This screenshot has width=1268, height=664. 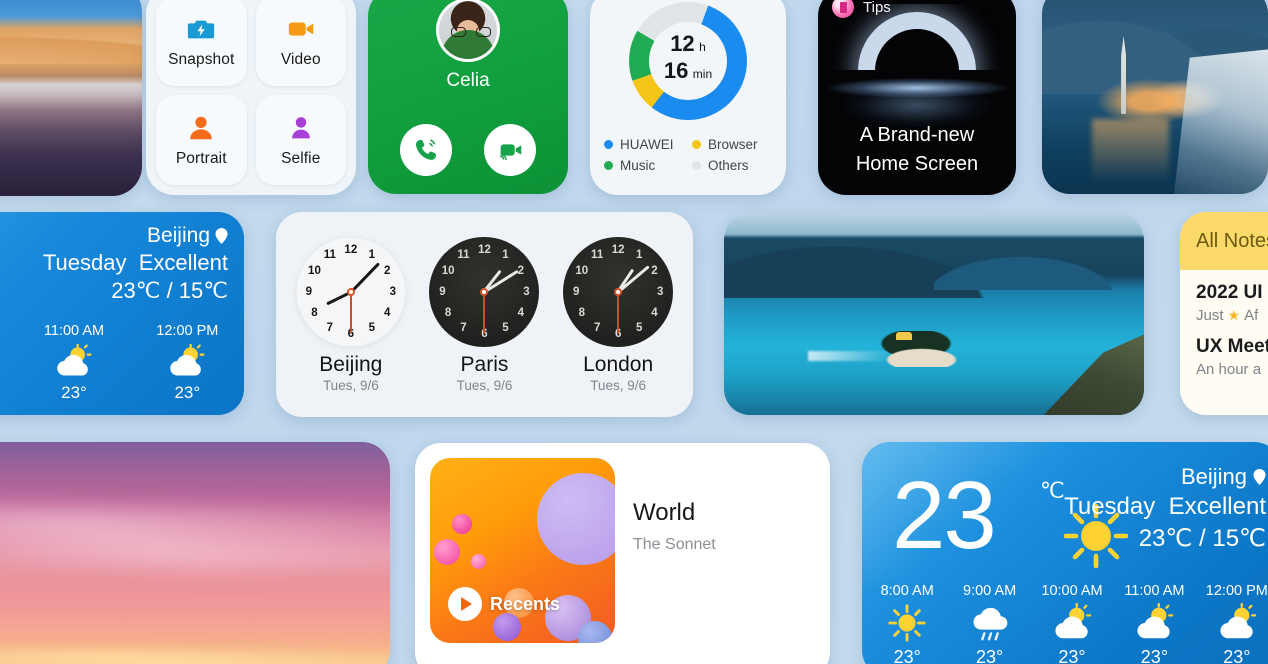 What do you see at coordinates (300, 140) in the screenshot?
I see `camera-shortcut-selfie: Selfie` at bounding box center [300, 140].